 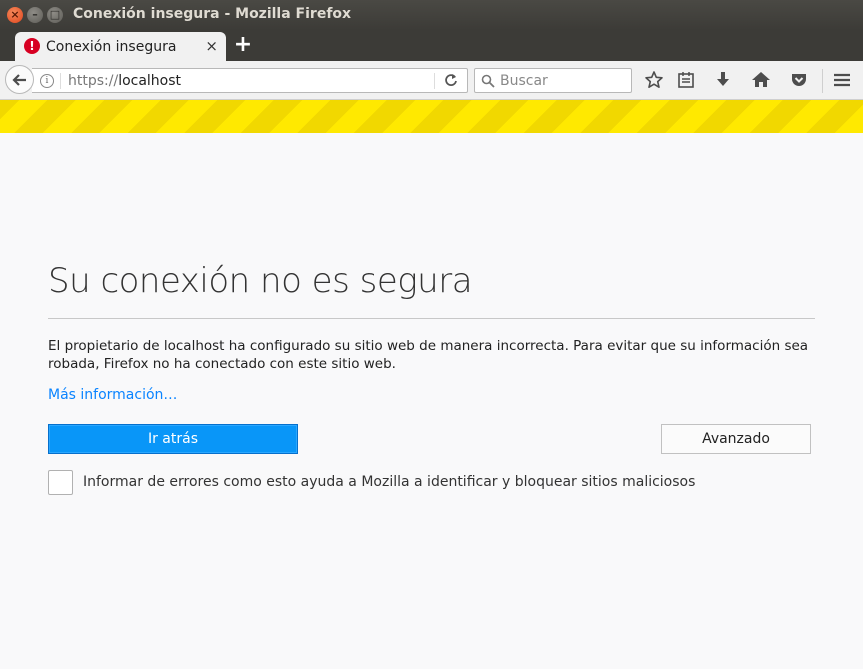 I want to click on window-minimize-button: –, so click(x=35, y=15).